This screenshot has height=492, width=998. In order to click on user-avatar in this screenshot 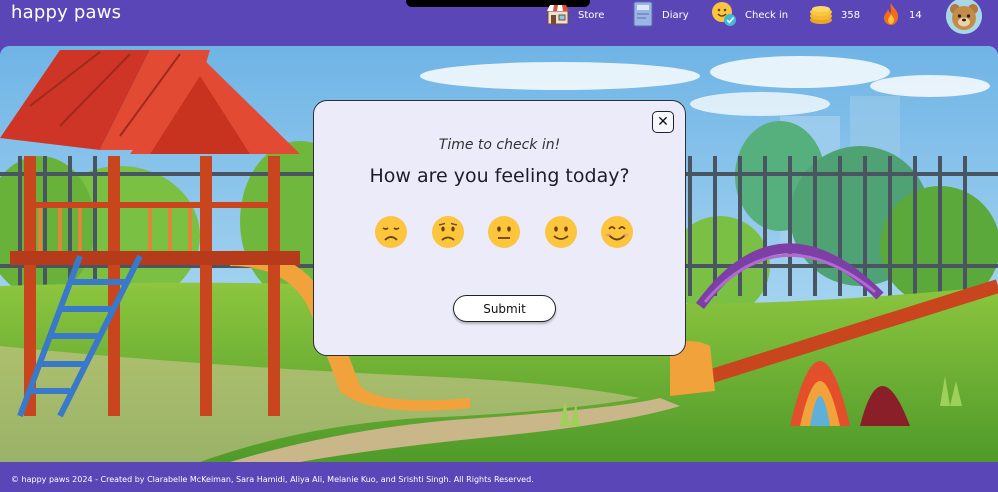, I will do `click(964, 17)`.